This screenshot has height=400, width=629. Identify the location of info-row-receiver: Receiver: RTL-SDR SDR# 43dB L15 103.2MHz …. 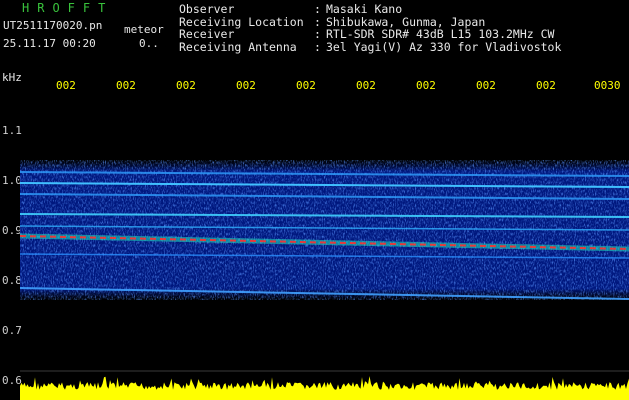
(370, 34).